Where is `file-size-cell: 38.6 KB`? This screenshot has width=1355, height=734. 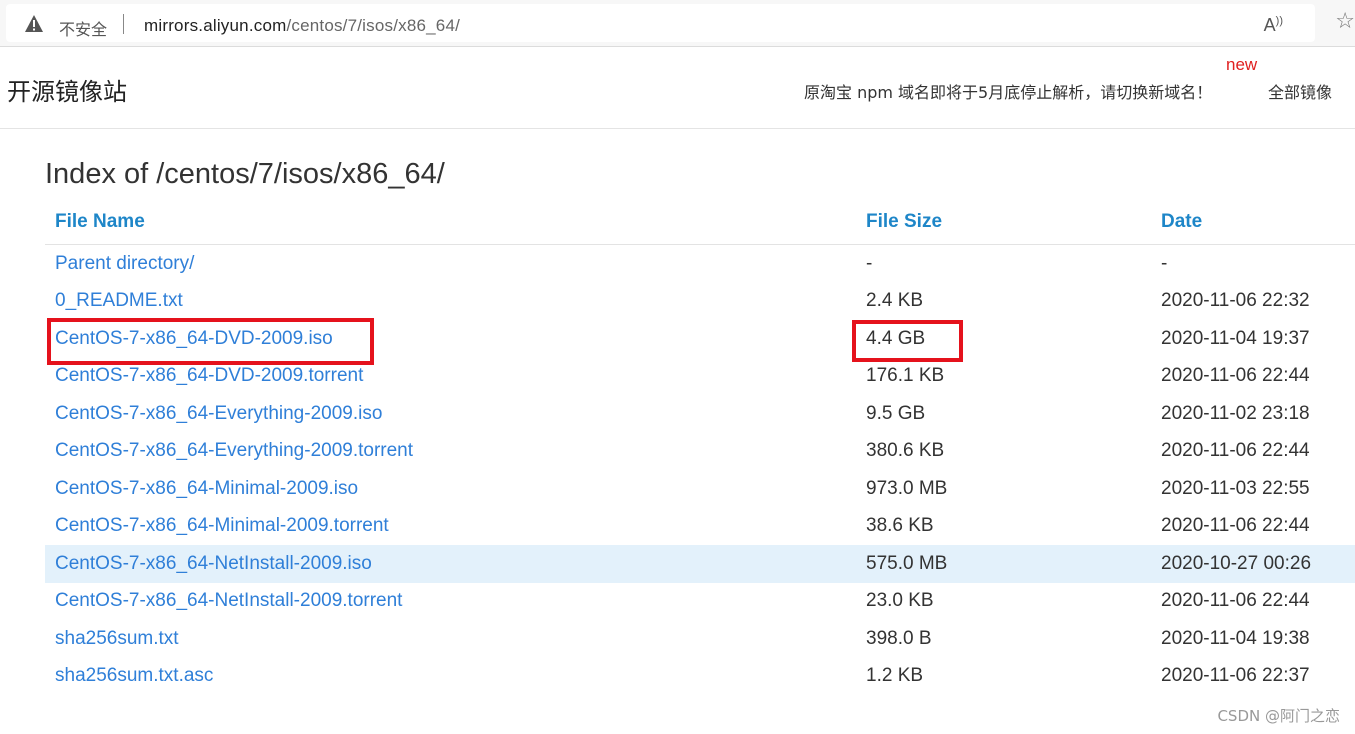
file-size-cell: 38.6 KB is located at coordinates (900, 526).